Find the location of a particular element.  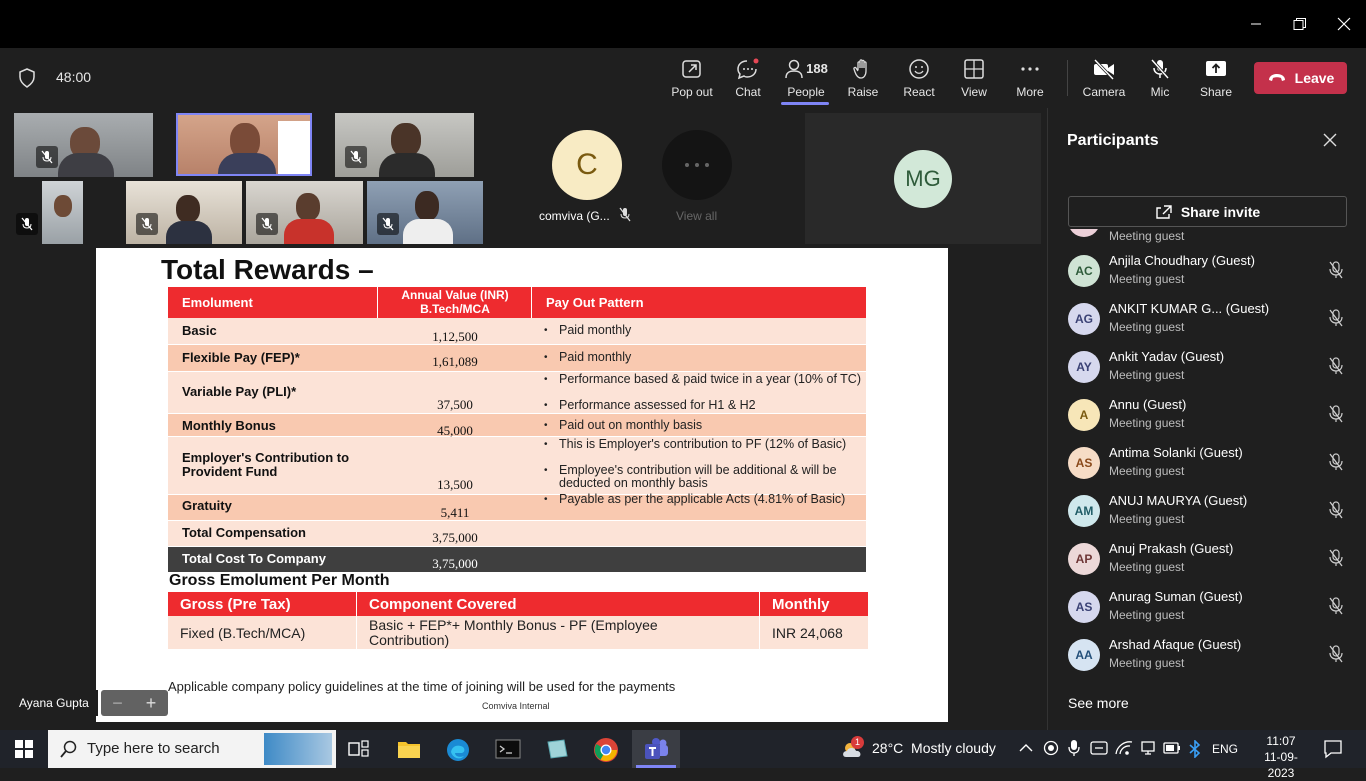

smiley-icon is located at coordinates (919, 68).